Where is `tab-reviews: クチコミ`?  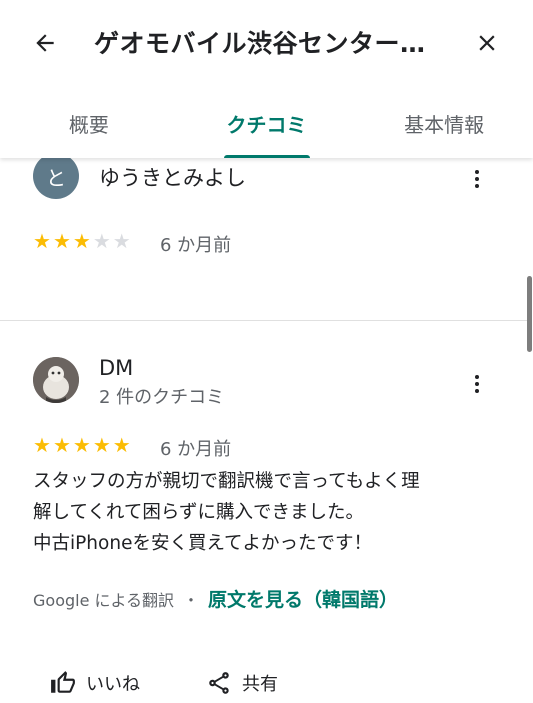 tab-reviews: クチコミ is located at coordinates (267, 129).